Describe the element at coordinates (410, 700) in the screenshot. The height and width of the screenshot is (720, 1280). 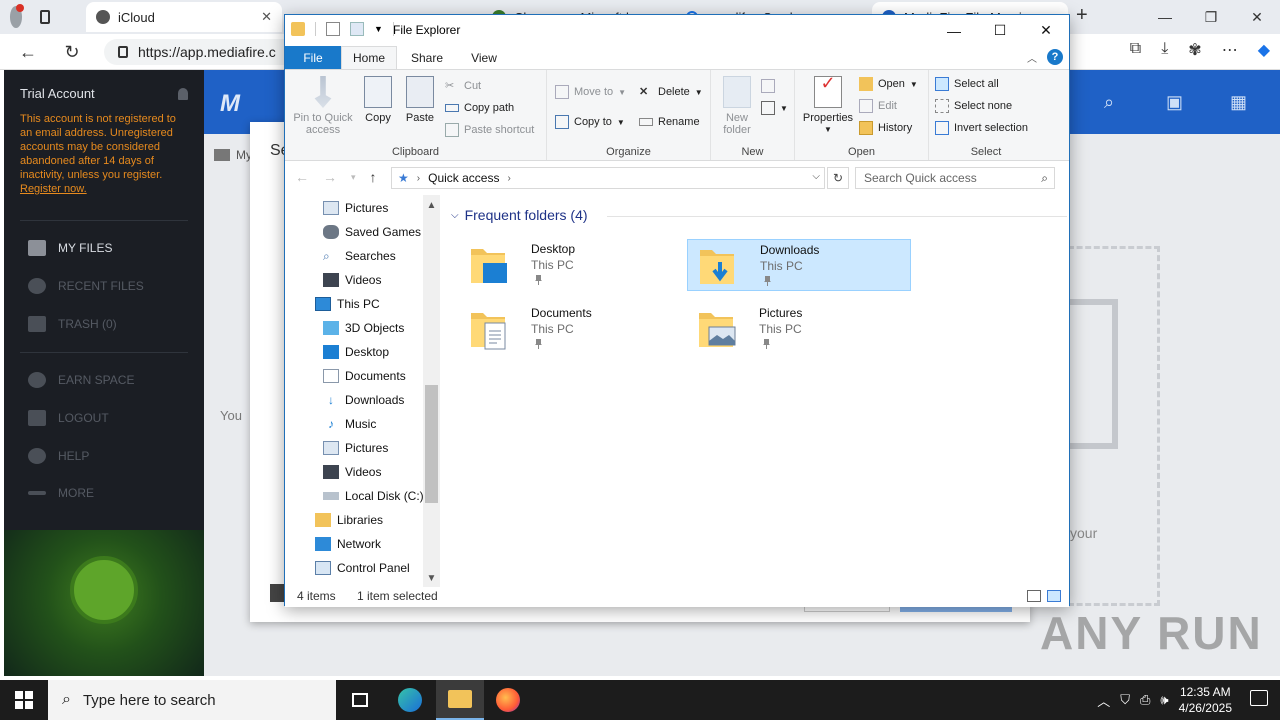
I see `edge-taskbar-button` at that location.